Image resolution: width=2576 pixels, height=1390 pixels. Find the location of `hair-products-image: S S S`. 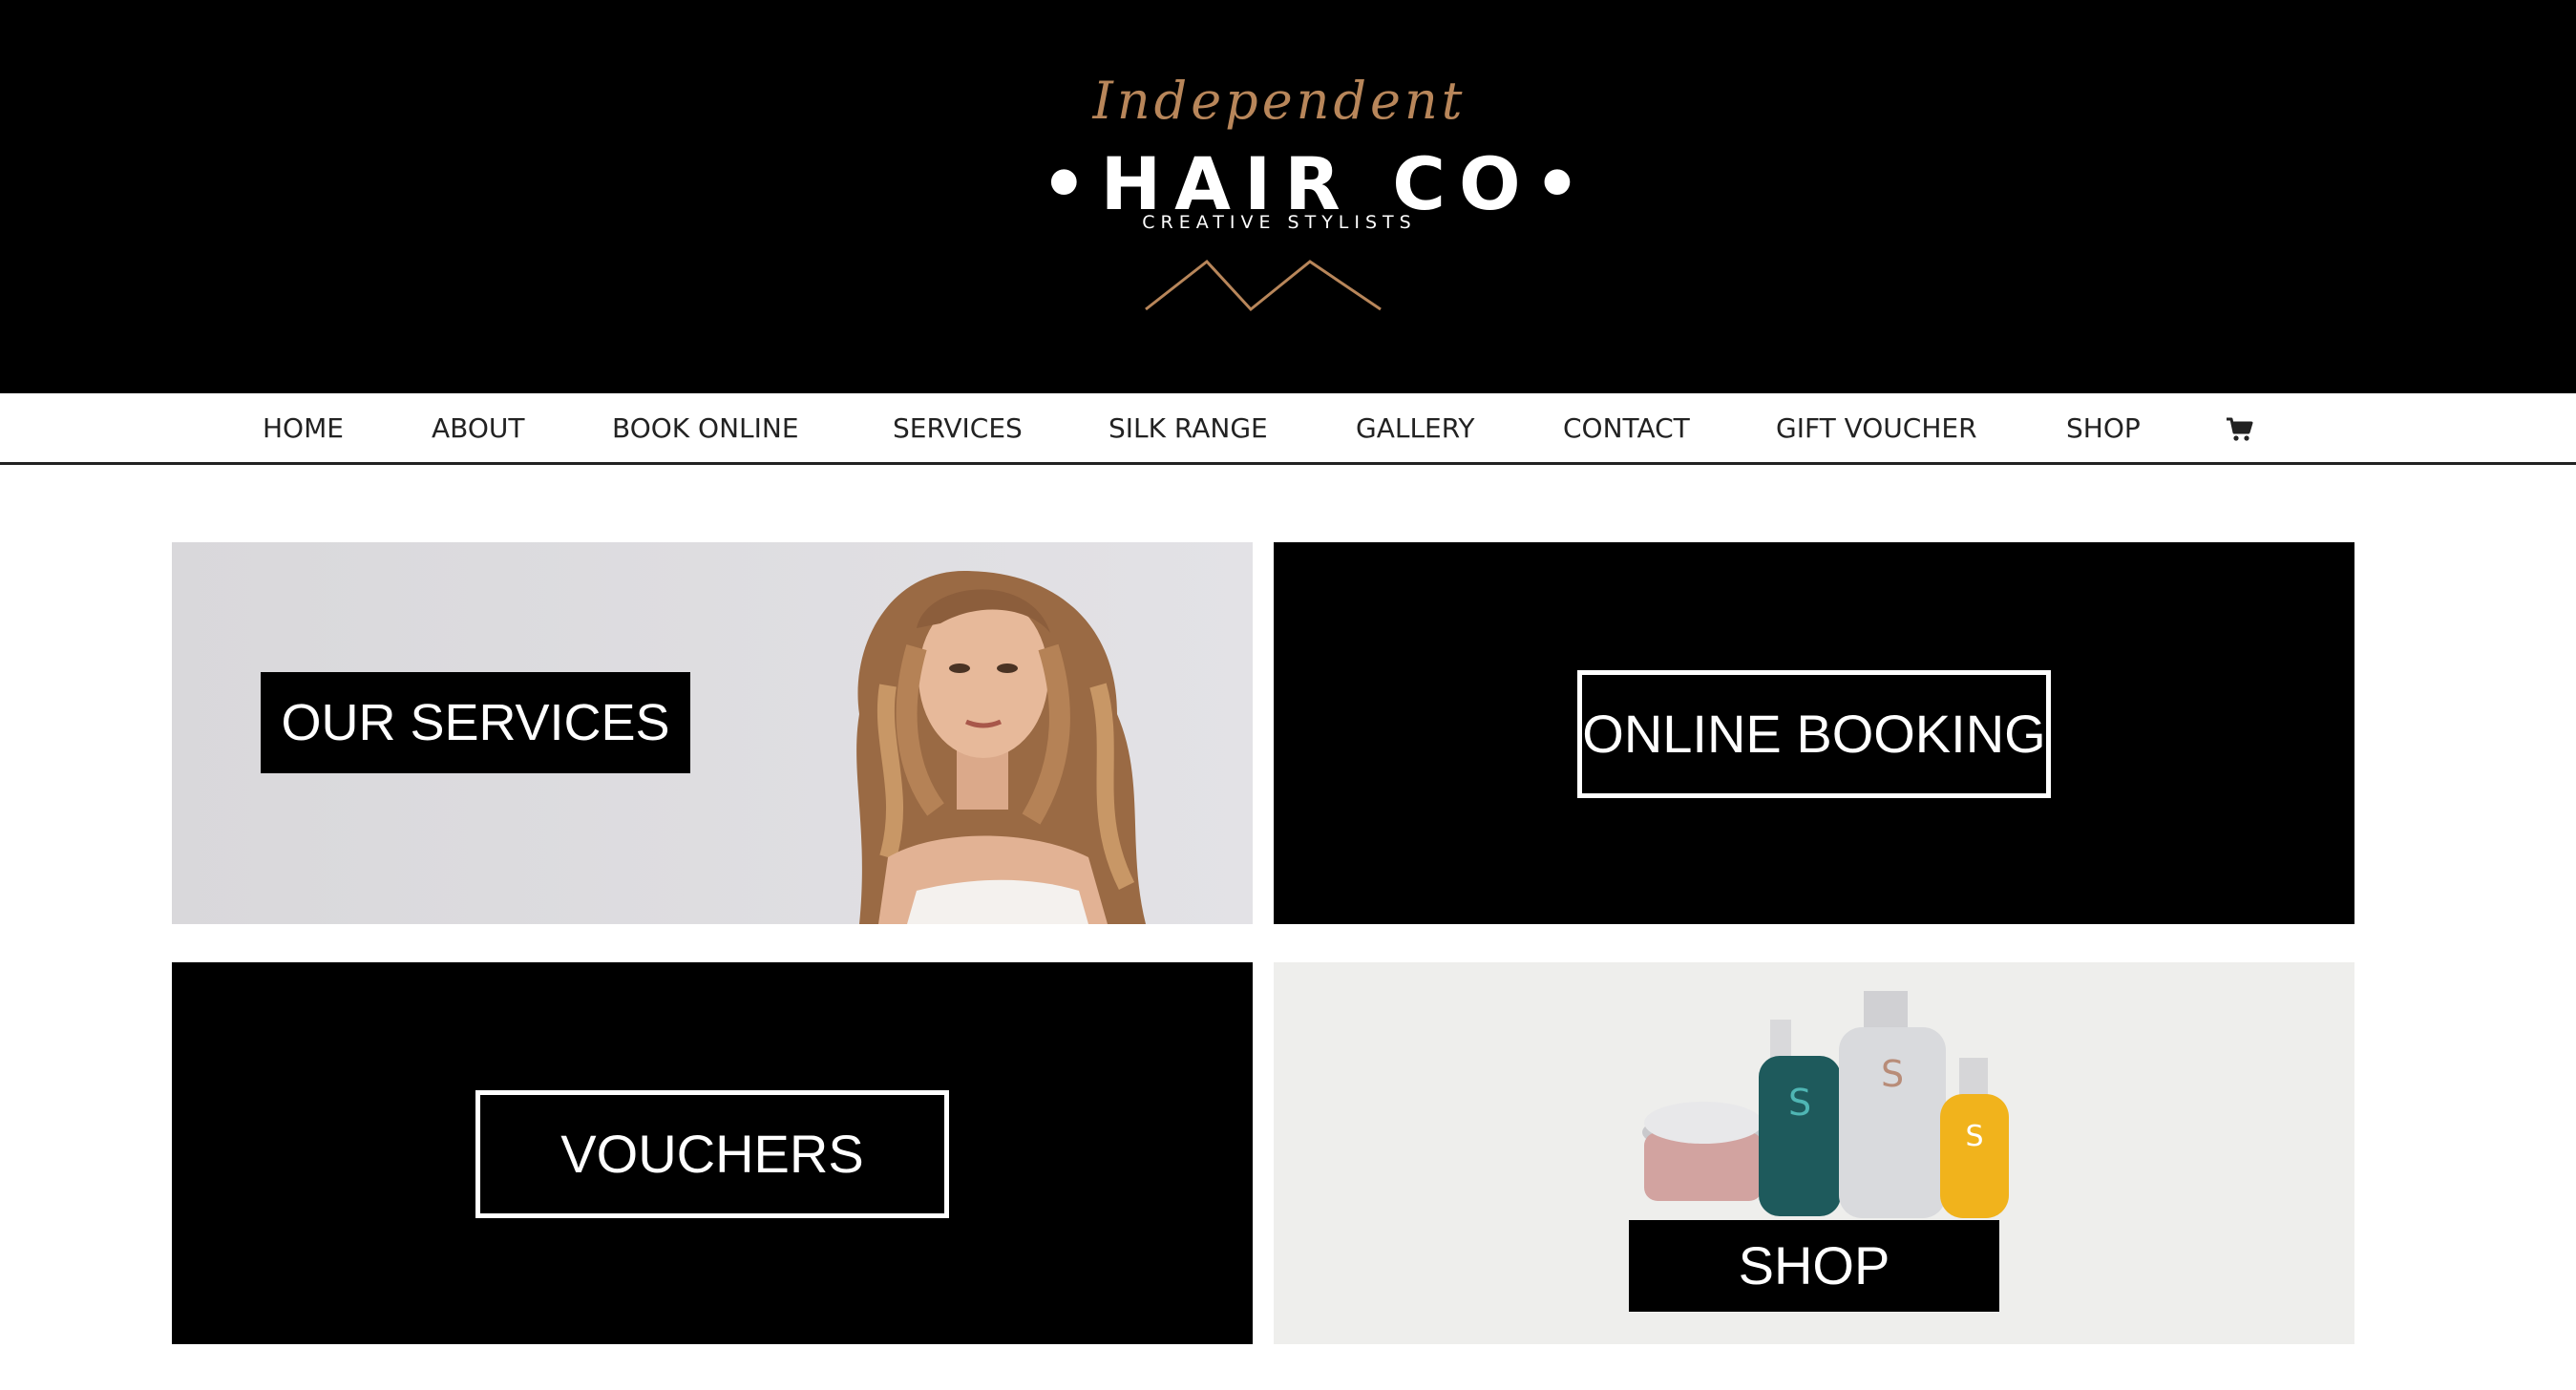

hair-products-image: S S S is located at coordinates (1825, 1105).